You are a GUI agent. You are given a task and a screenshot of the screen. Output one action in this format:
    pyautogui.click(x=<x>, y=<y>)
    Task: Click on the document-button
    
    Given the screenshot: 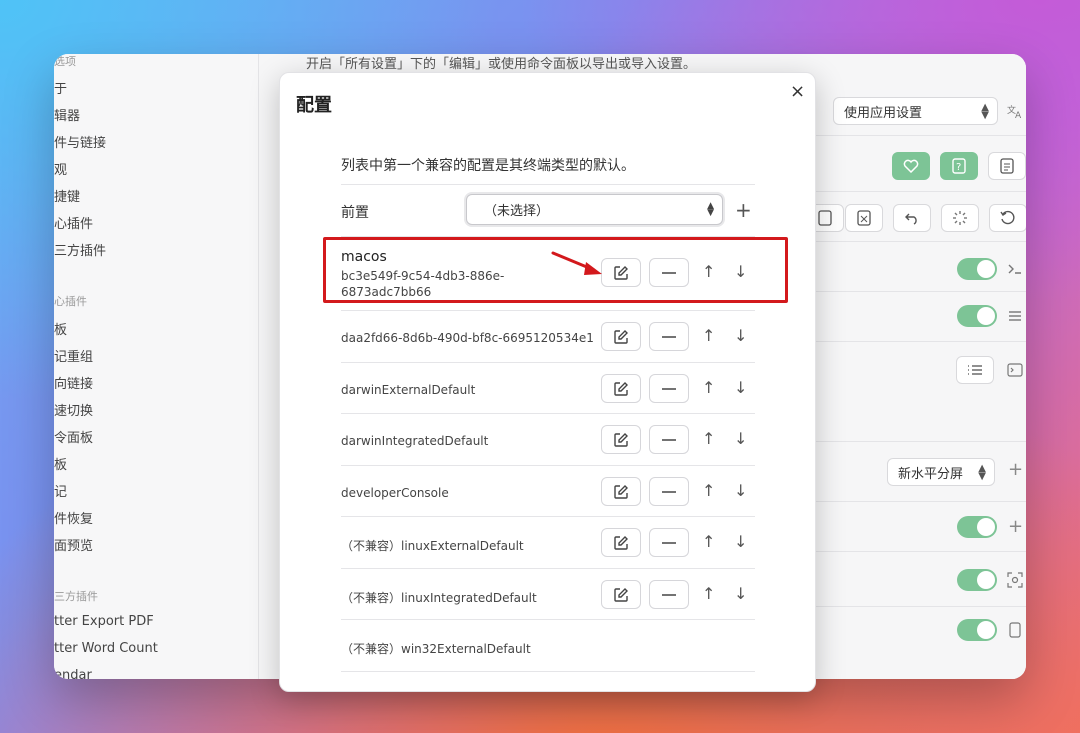 What is the action you would take?
    pyautogui.click(x=1007, y=166)
    